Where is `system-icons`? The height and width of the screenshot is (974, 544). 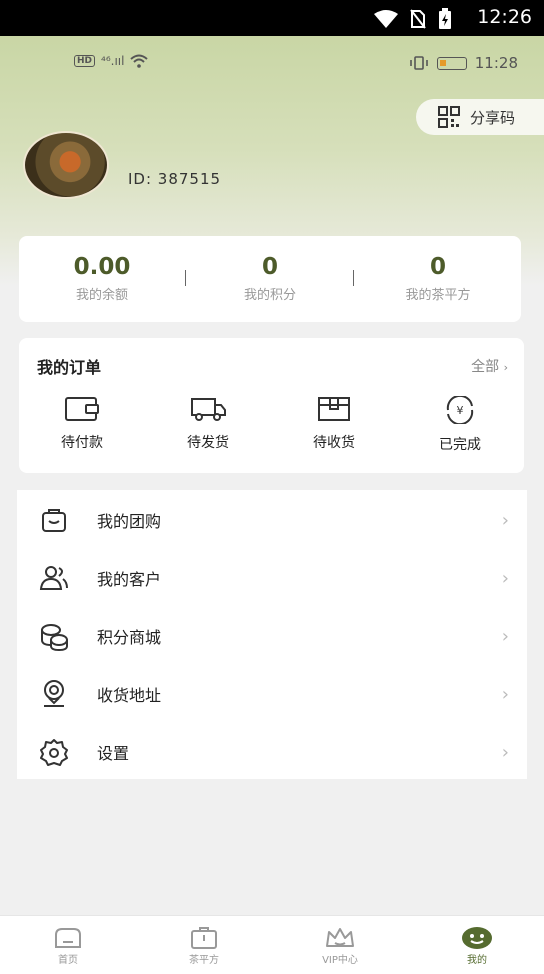
system-icons is located at coordinates (413, 19).